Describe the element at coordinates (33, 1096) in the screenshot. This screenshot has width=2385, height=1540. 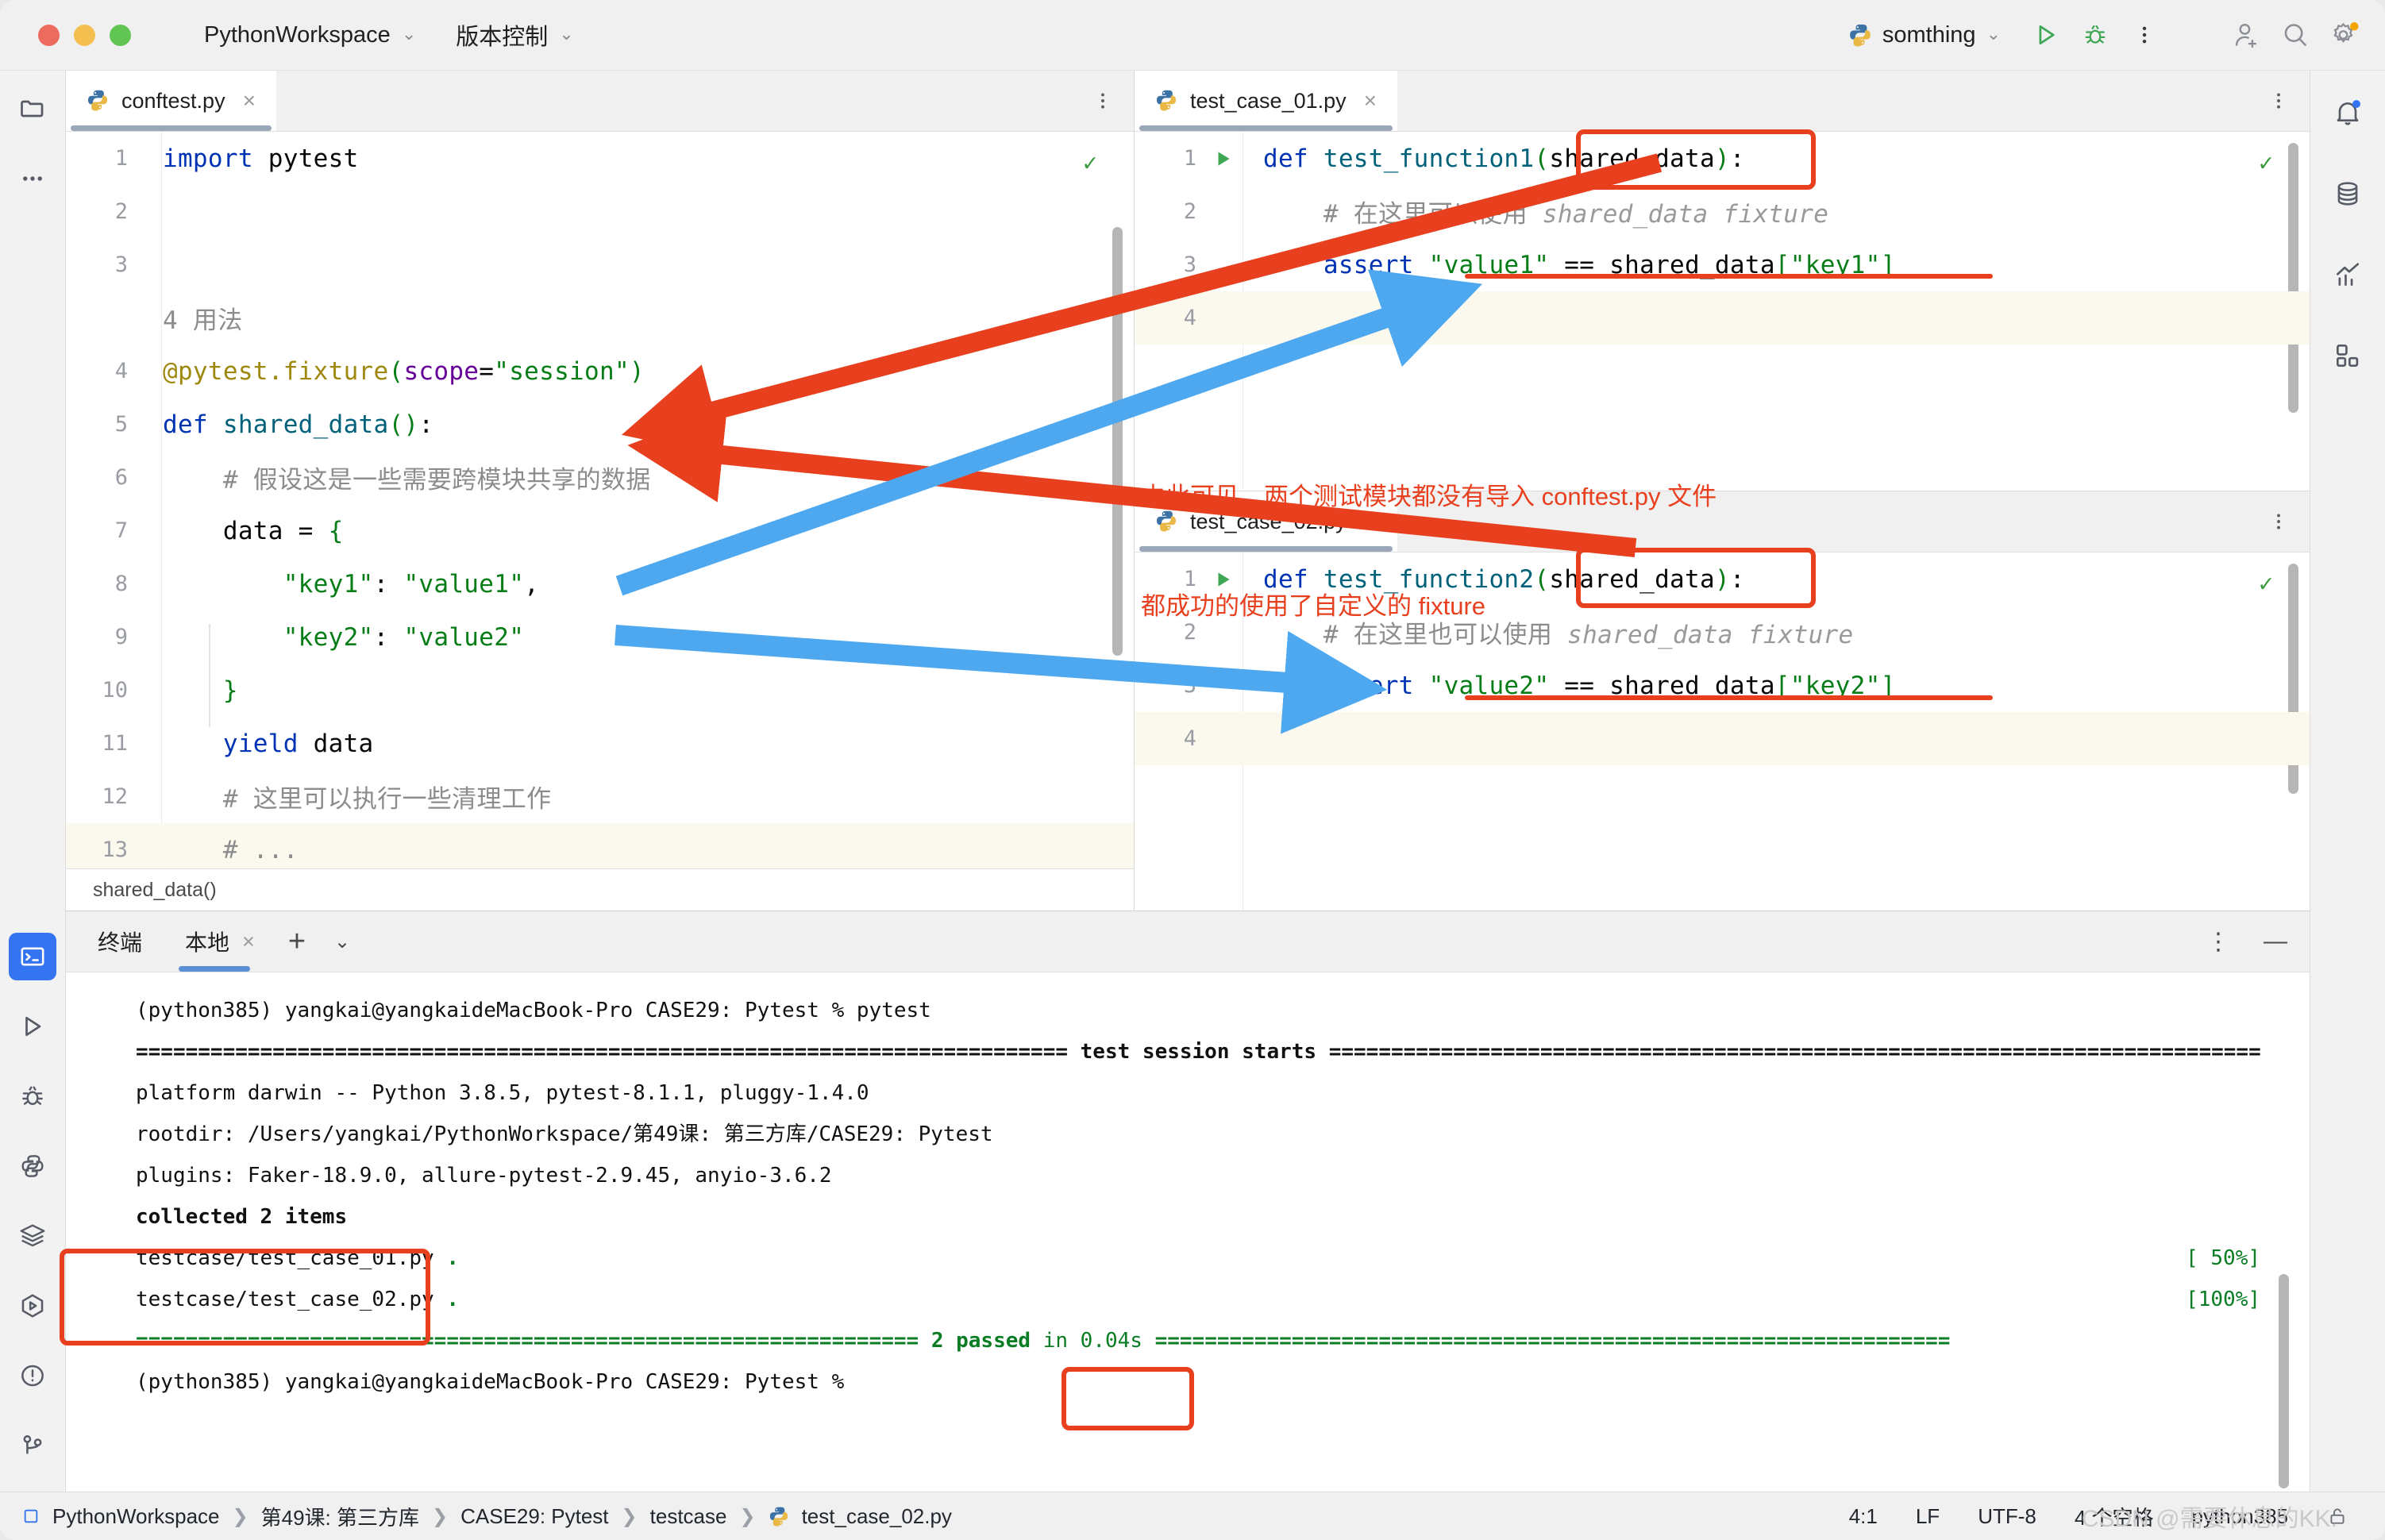
I see `sidebar-item-debug` at that location.